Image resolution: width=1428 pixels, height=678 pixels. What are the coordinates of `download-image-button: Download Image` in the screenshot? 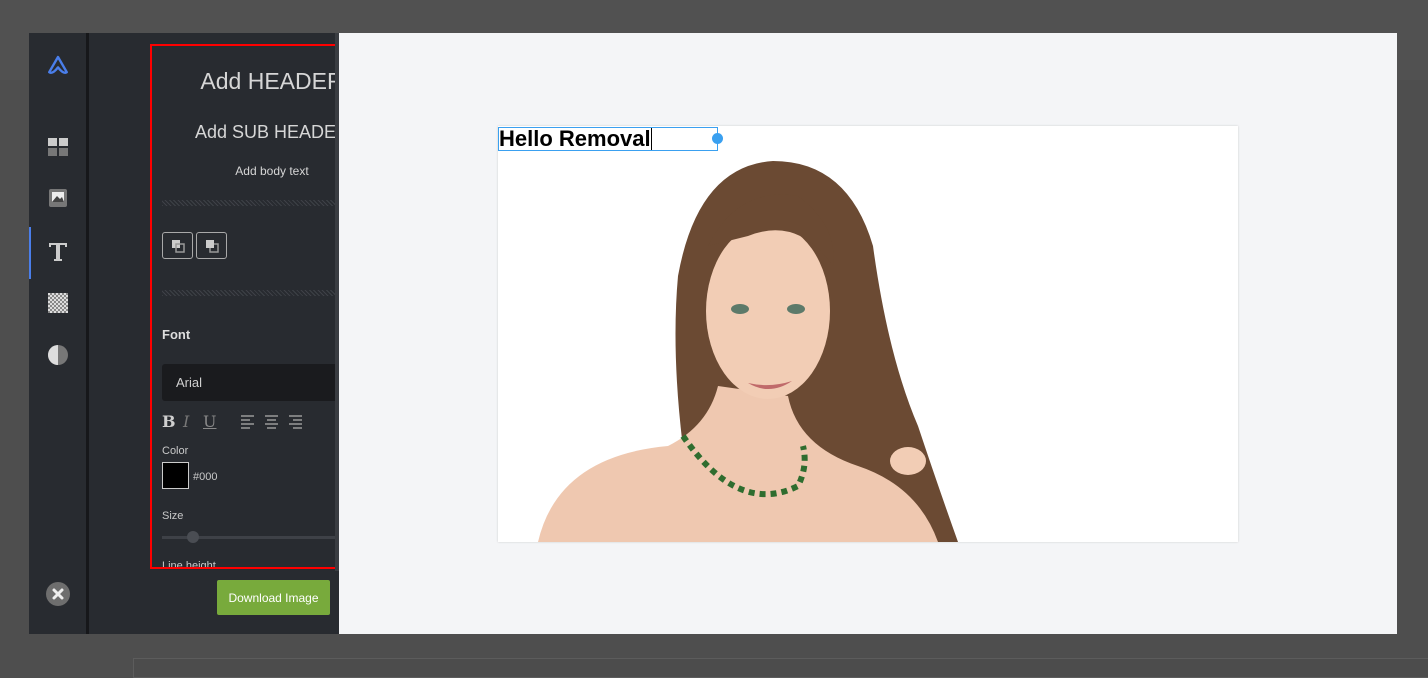 It's located at (273, 597).